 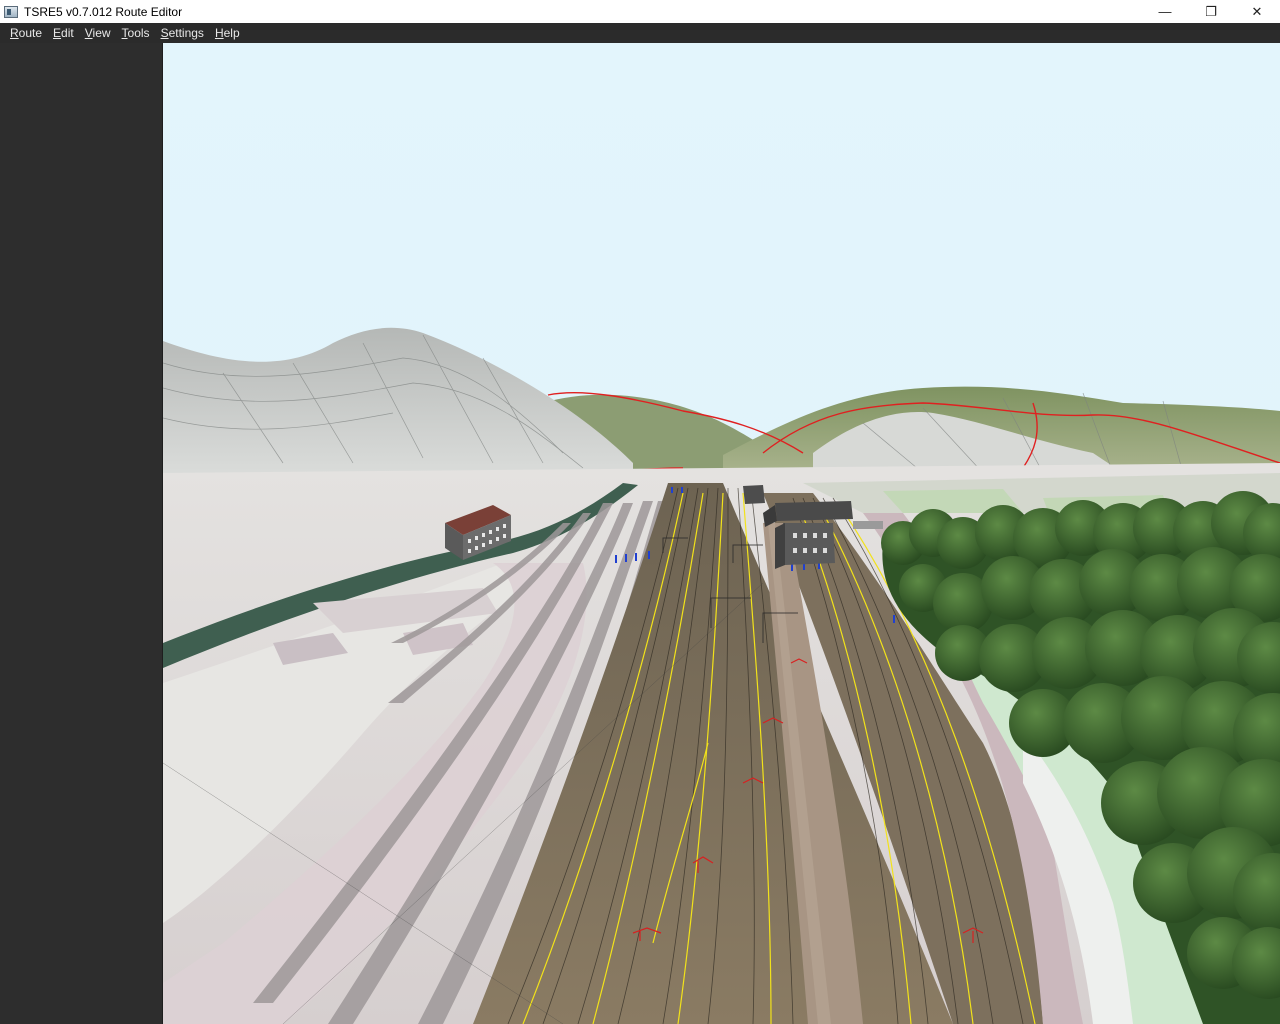 I want to click on menu-settings: Settings, so click(x=183, y=33).